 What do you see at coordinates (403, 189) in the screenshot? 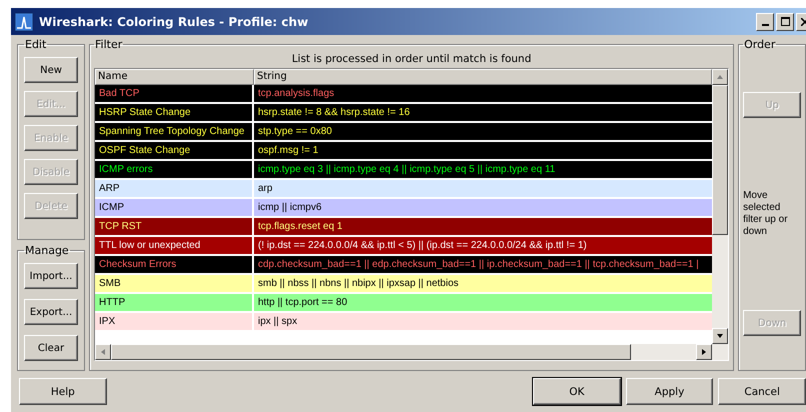
I see `rule-row: ARP arp` at bounding box center [403, 189].